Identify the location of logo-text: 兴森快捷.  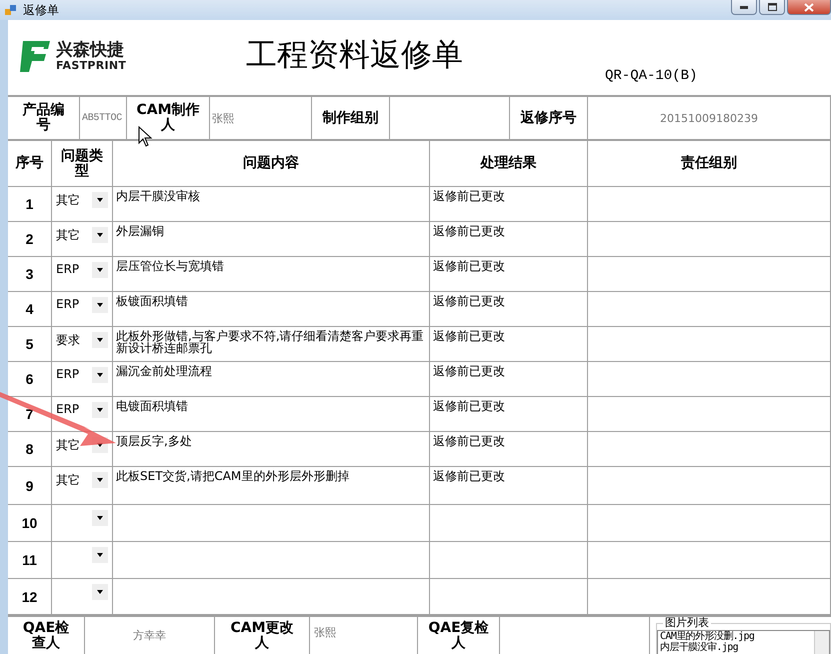
(90, 50).